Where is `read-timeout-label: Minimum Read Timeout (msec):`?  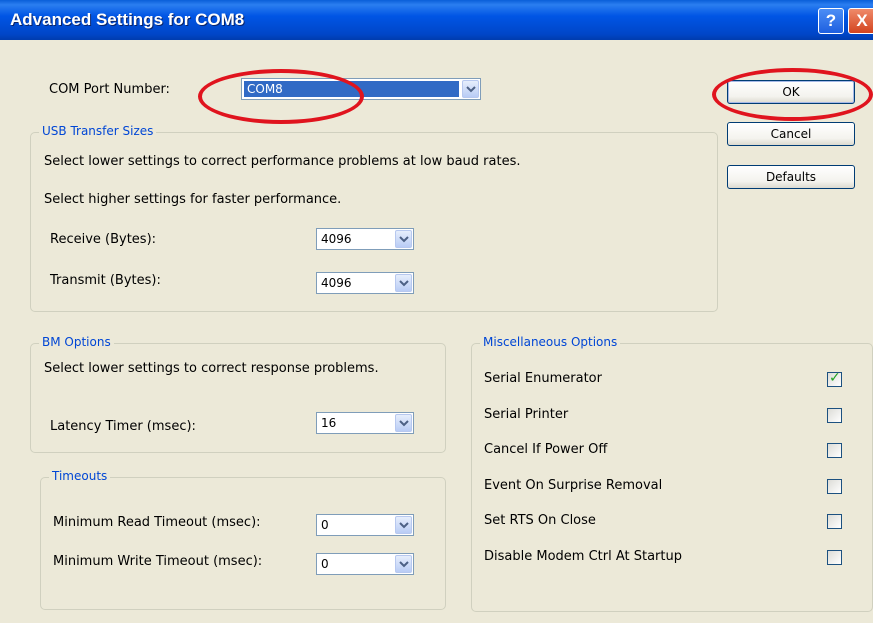
read-timeout-label: Minimum Read Timeout (msec): is located at coordinates (157, 522).